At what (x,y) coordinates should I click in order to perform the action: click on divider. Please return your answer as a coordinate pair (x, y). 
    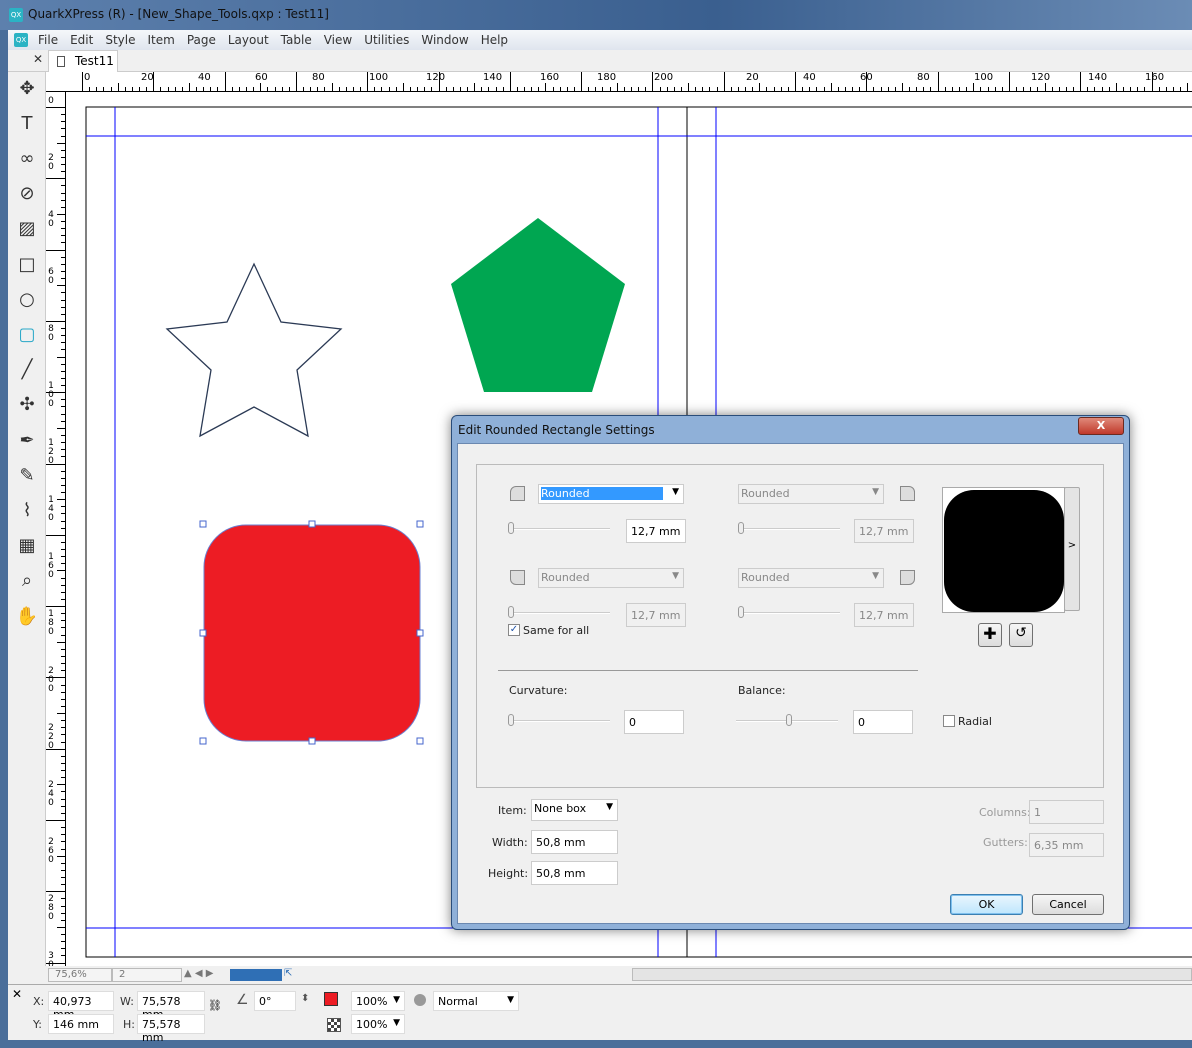
    Looking at the image, I should click on (708, 670).